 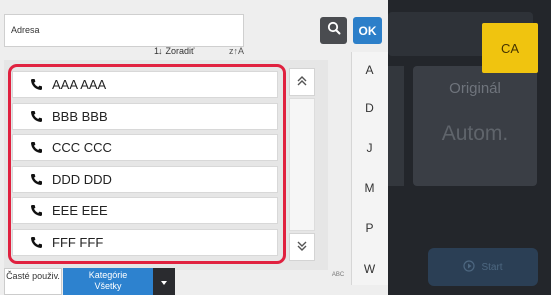 What do you see at coordinates (236, 51) in the screenshot?
I see `sort-direction-icon: z↑A` at bounding box center [236, 51].